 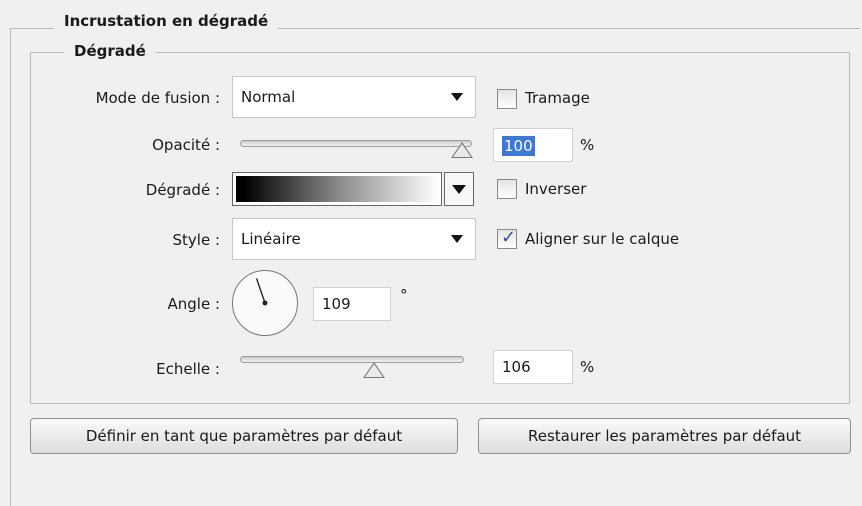 I want to click on gradient-label: Dégradé :, so click(x=182, y=190).